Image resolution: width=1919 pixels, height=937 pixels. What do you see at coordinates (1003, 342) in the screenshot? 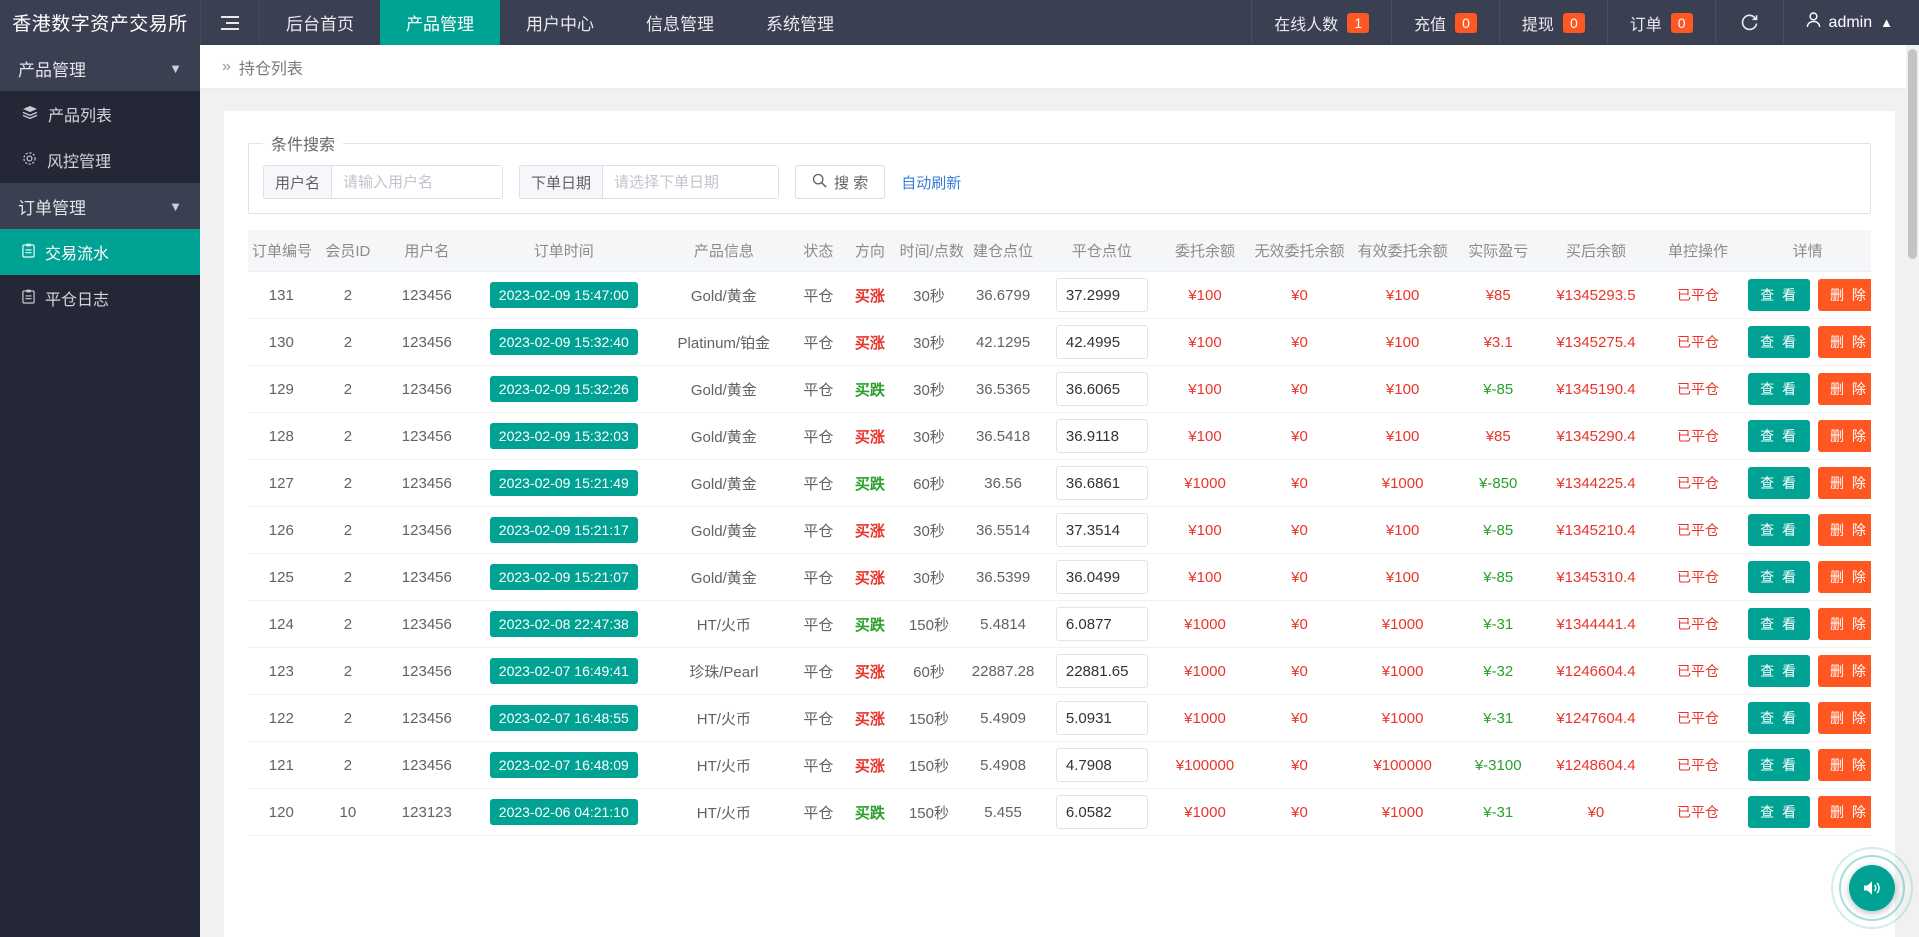
I see `cell-open-price: 42.1295` at bounding box center [1003, 342].